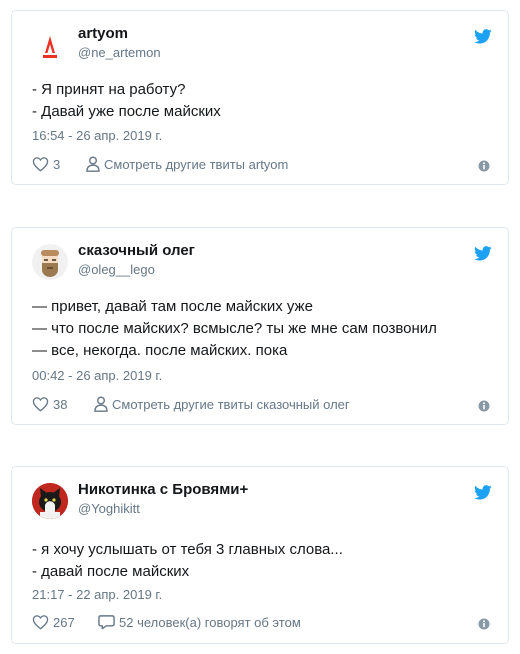 This screenshot has height=654, width=520. Describe the element at coordinates (49, 404) in the screenshot. I see `like-button: 38` at that location.